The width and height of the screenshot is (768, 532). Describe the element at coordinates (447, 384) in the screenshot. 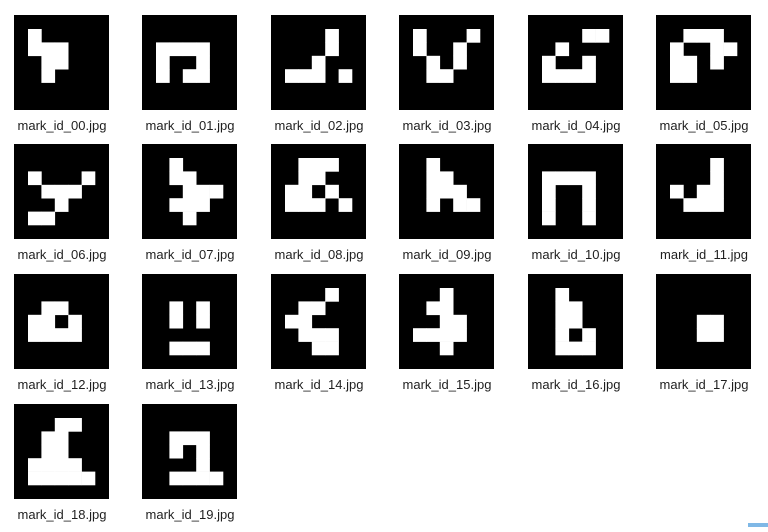

I see `file-name: mark_id_15.jpg` at that location.